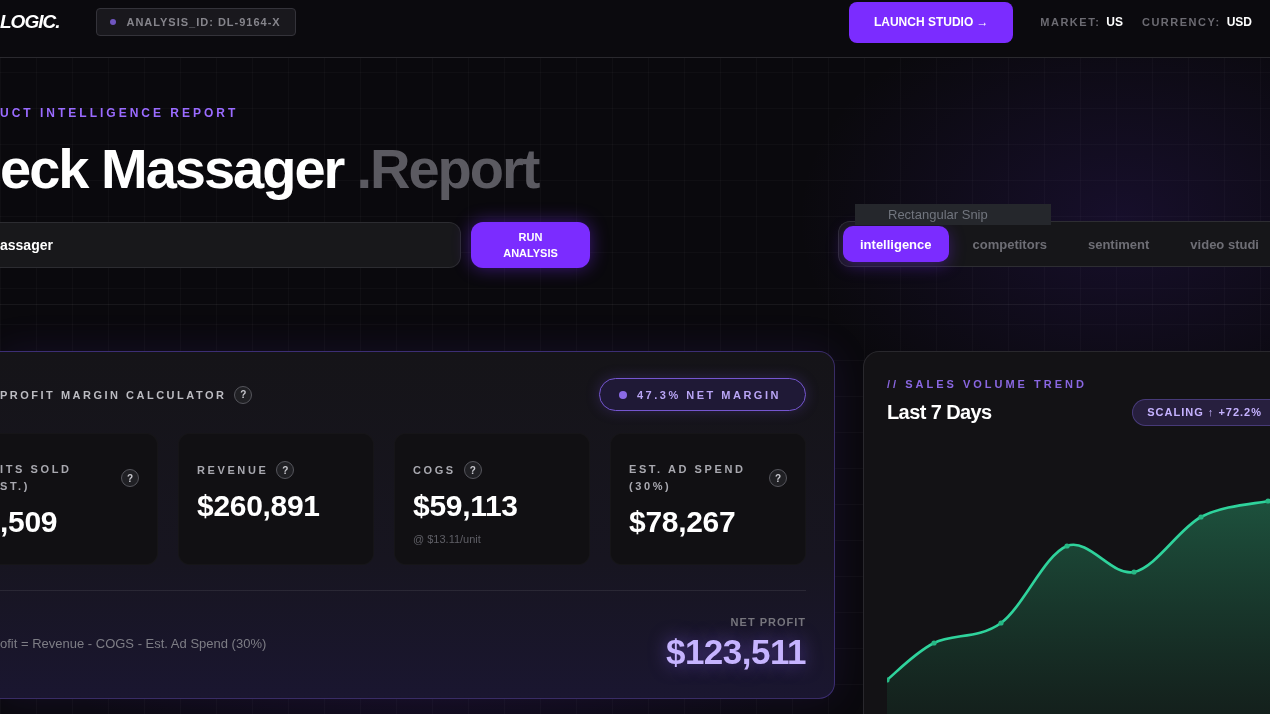 This screenshot has height=714, width=1270. Describe the element at coordinates (1216, 244) in the screenshot. I see `tab: video studi` at that location.